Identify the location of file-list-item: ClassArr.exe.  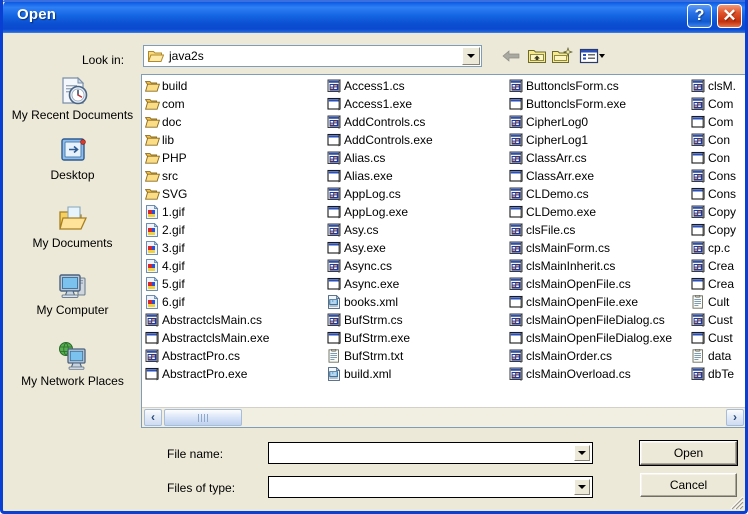
(600, 176).